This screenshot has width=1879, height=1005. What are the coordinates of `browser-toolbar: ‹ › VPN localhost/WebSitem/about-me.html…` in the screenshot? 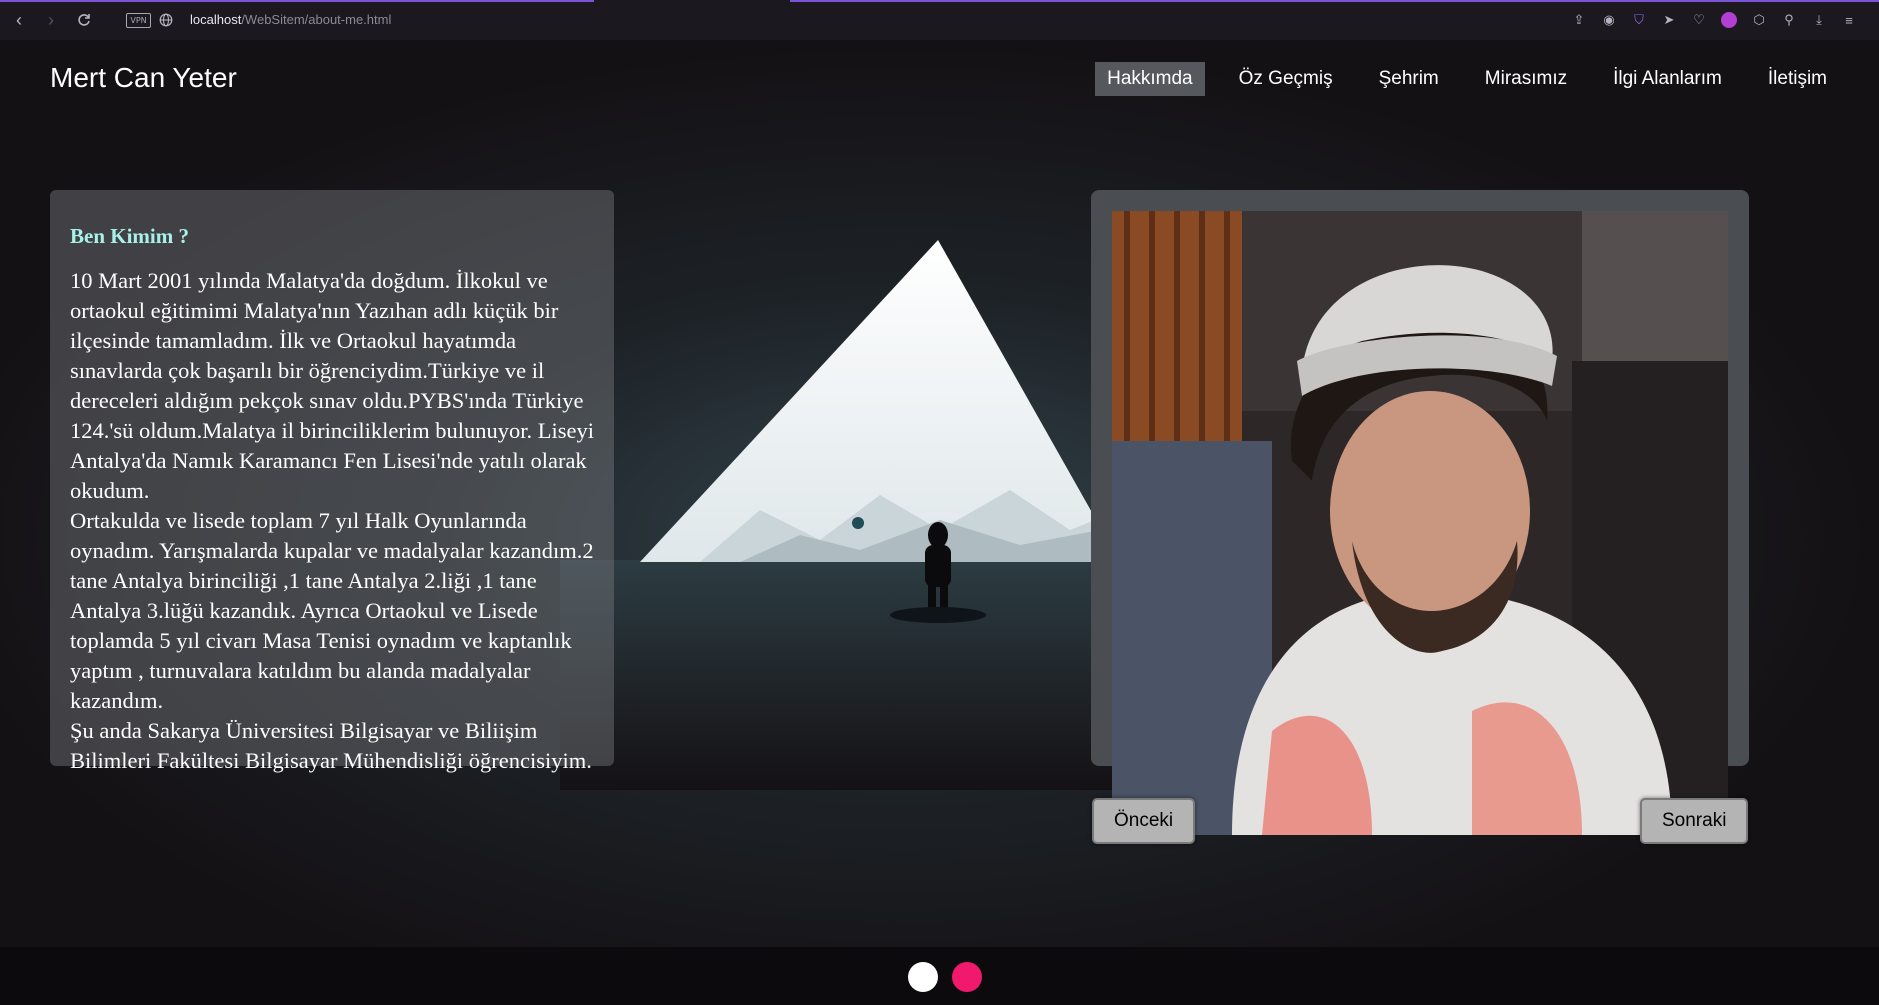 It's located at (939, 20).